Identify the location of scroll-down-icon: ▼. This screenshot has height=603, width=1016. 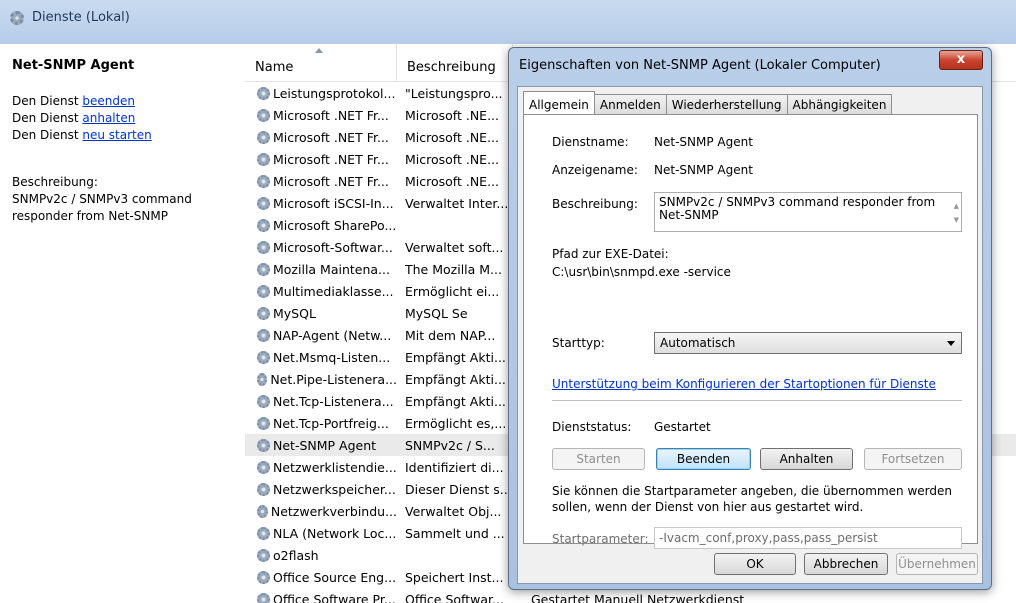
(956, 220).